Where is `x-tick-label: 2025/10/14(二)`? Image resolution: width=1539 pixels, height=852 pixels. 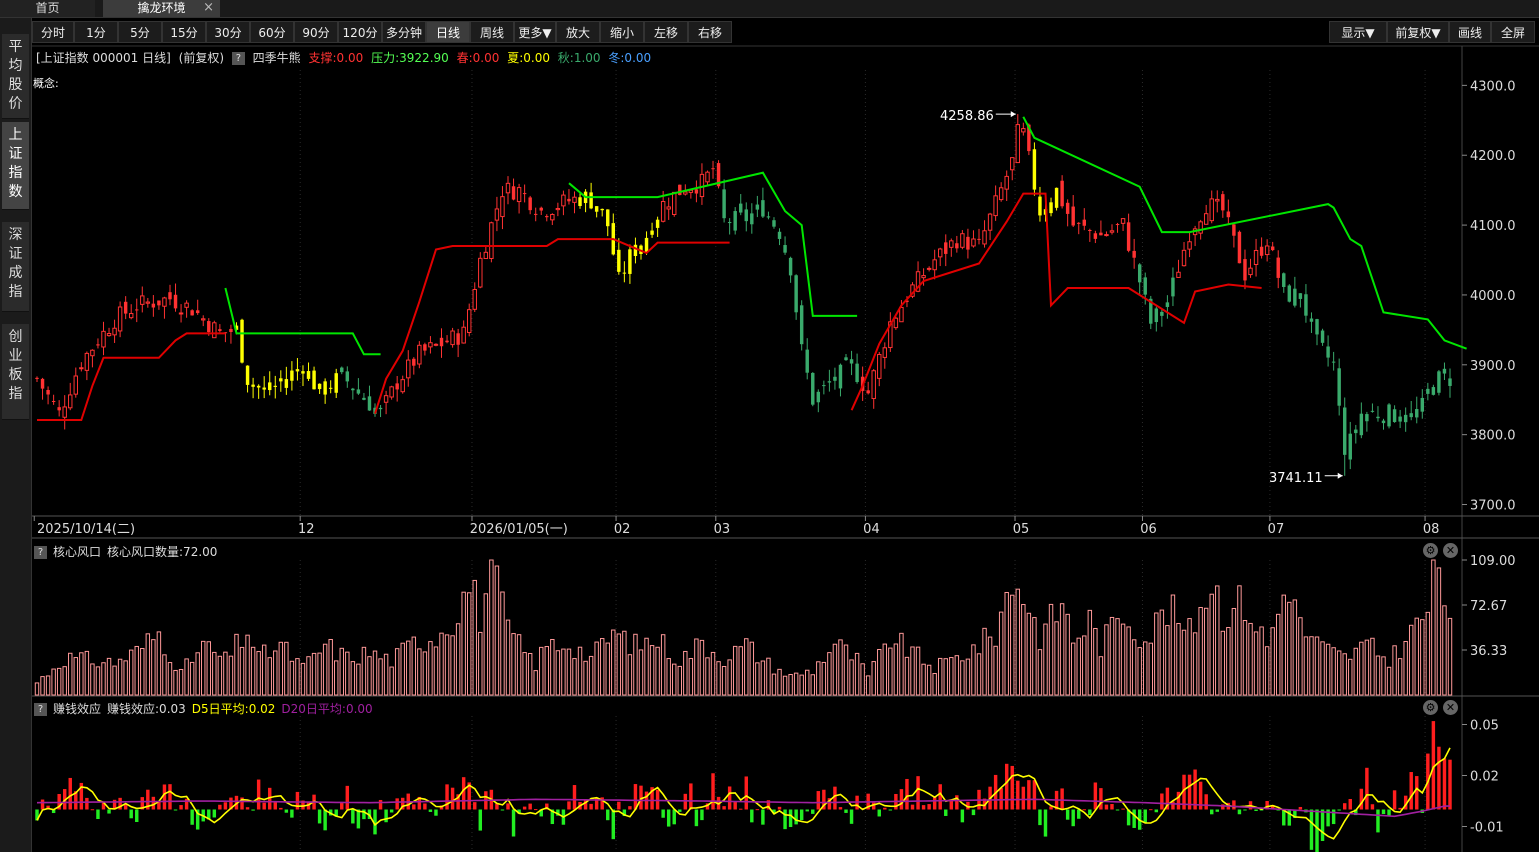
x-tick-label: 2025/10/14(二) is located at coordinates (86, 529).